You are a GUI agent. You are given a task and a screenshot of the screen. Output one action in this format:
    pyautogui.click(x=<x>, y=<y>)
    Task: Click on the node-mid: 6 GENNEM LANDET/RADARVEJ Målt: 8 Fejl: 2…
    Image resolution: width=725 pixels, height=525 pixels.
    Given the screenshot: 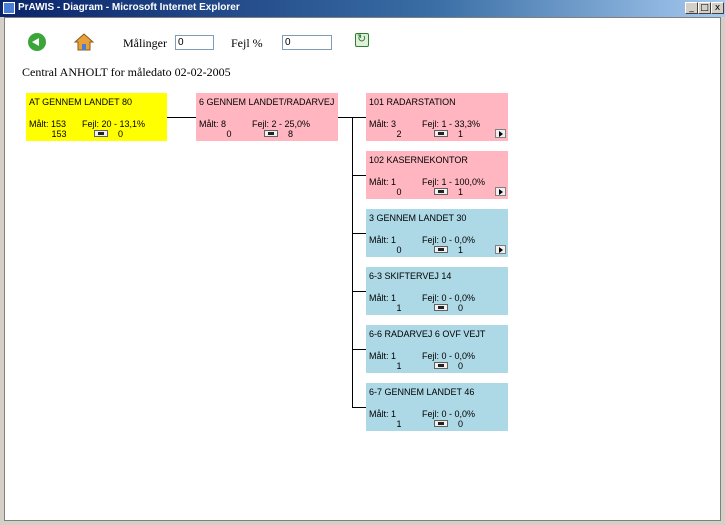 What is the action you would take?
    pyautogui.click(x=267, y=117)
    